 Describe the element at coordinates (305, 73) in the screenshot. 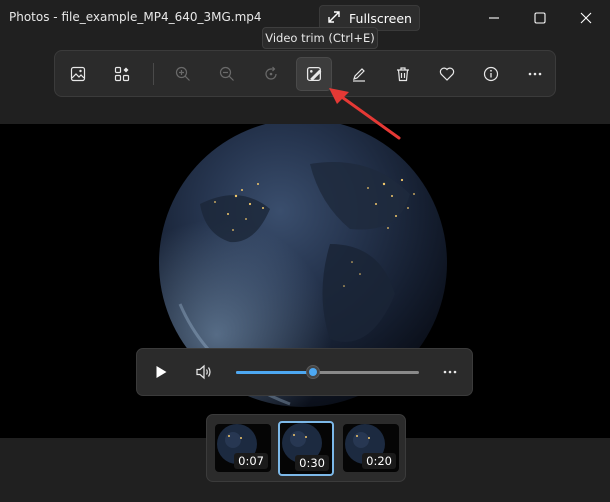

I see `top-toolbar` at that location.